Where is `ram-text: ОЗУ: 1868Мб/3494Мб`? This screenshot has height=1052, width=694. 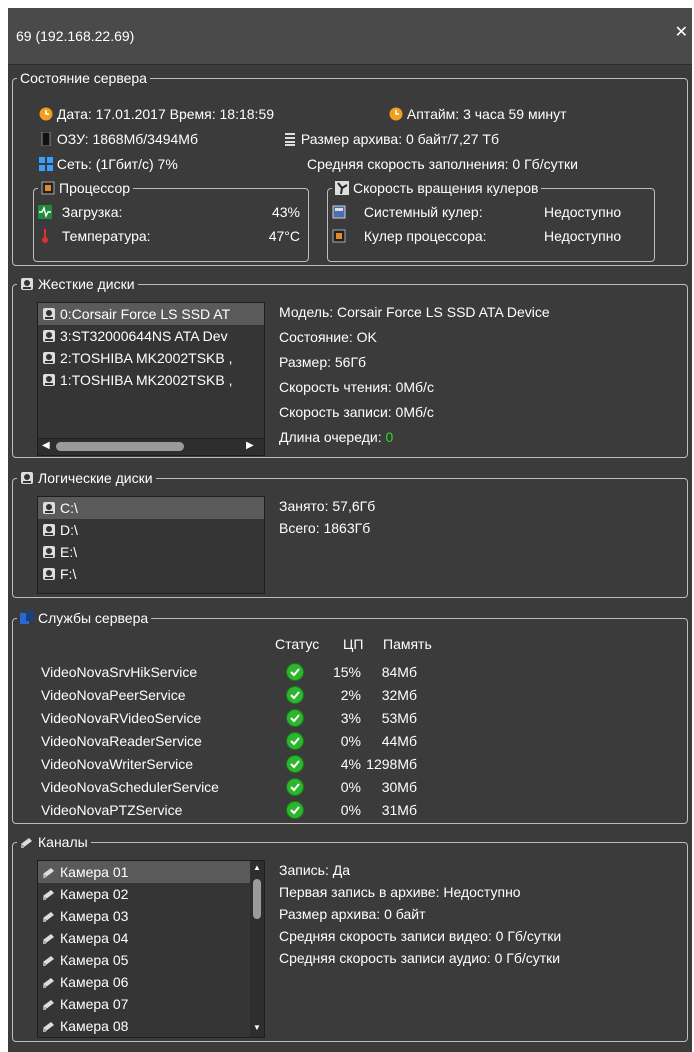
ram-text: ОЗУ: 1868Мб/3494Мб is located at coordinates (127, 139).